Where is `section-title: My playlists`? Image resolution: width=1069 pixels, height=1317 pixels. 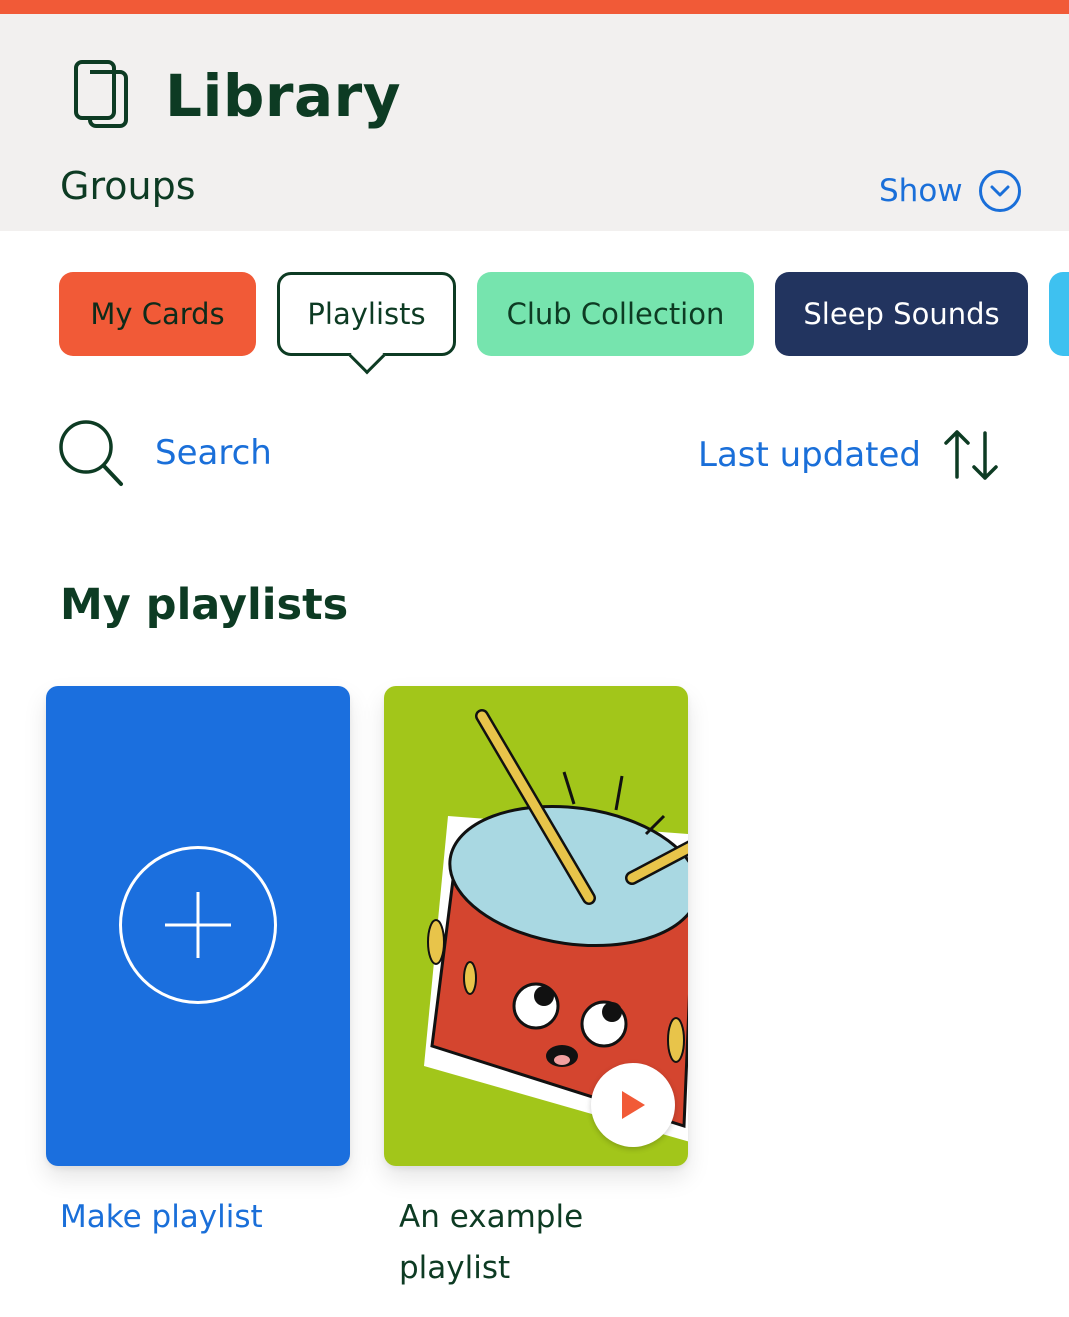 section-title: My playlists is located at coordinates (204, 605).